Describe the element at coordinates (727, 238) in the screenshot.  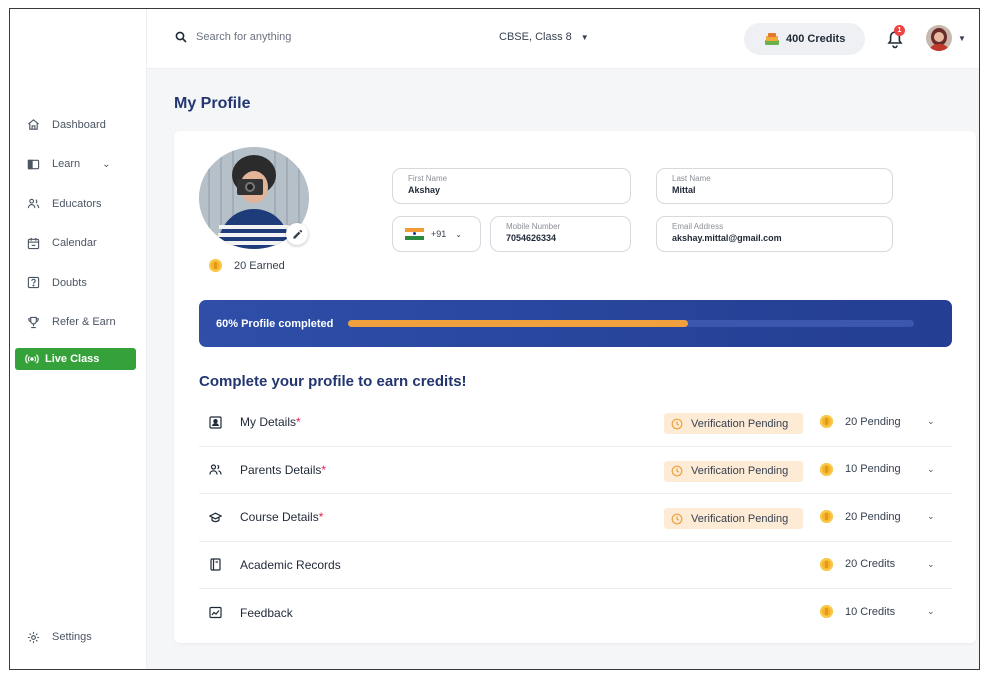
I see `email-value: akshay.mittal@gmail.com` at that location.